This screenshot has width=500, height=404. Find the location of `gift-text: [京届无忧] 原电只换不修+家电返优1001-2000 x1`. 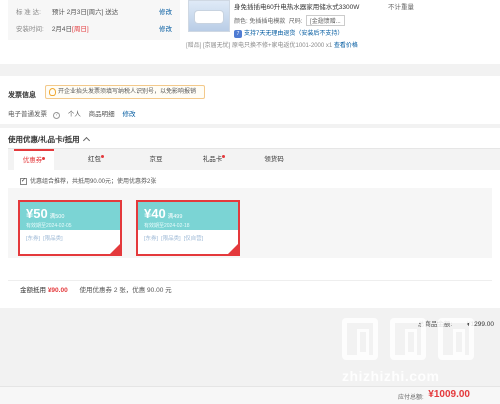

gift-text: [京届无忧] 原电只换不修+家电返优1001-2000 x1 is located at coordinates (268, 46).